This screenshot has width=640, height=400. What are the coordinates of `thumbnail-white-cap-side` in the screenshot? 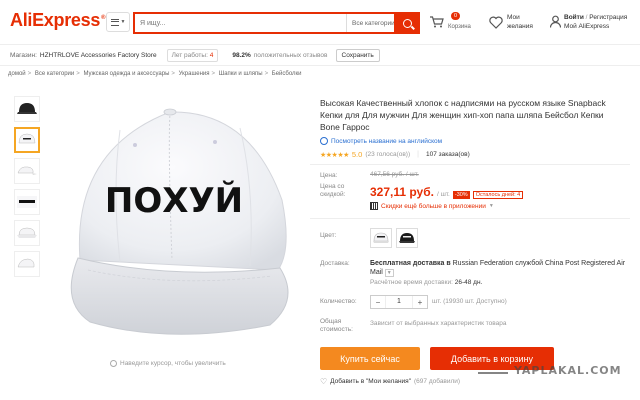 It's located at (27, 171).